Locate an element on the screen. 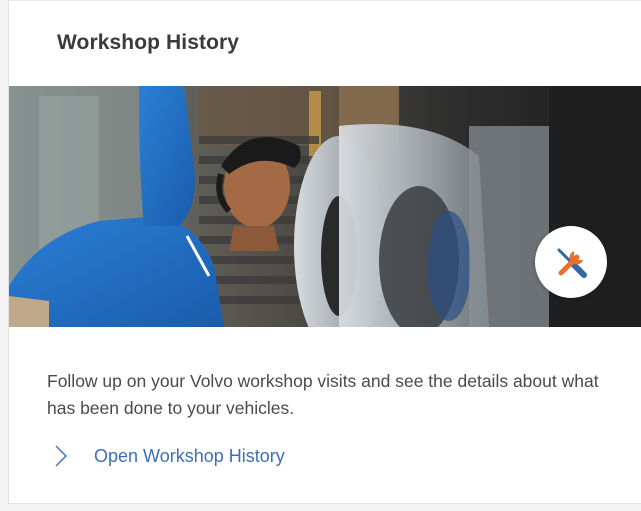  open-workshop-history-label: Open Workshop History is located at coordinates (189, 455).